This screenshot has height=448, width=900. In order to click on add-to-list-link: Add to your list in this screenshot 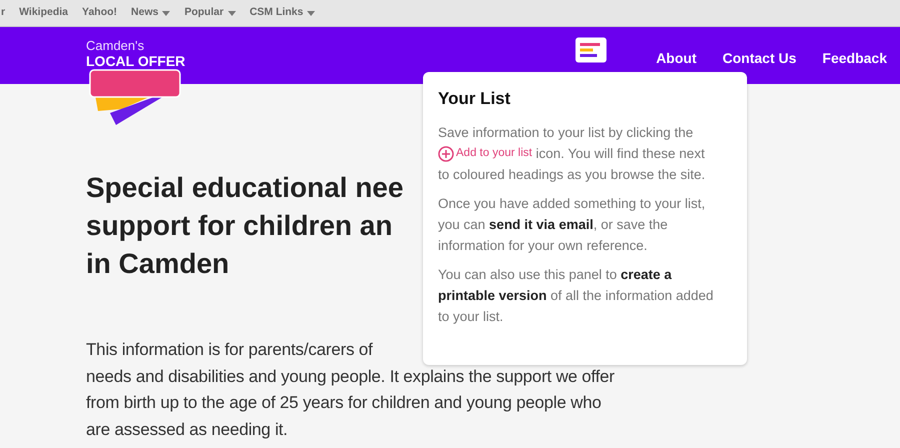, I will do `click(485, 153)`.